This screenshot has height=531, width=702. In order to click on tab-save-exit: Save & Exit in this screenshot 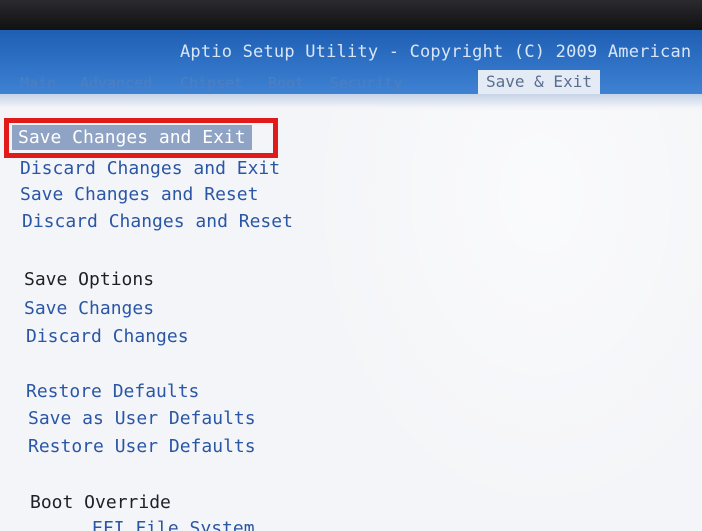, I will do `click(539, 82)`.